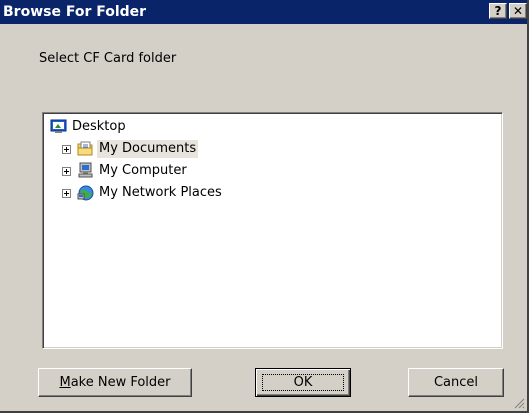 This screenshot has height=413, width=529. I want to click on cancel-button: Cancel, so click(456, 382).